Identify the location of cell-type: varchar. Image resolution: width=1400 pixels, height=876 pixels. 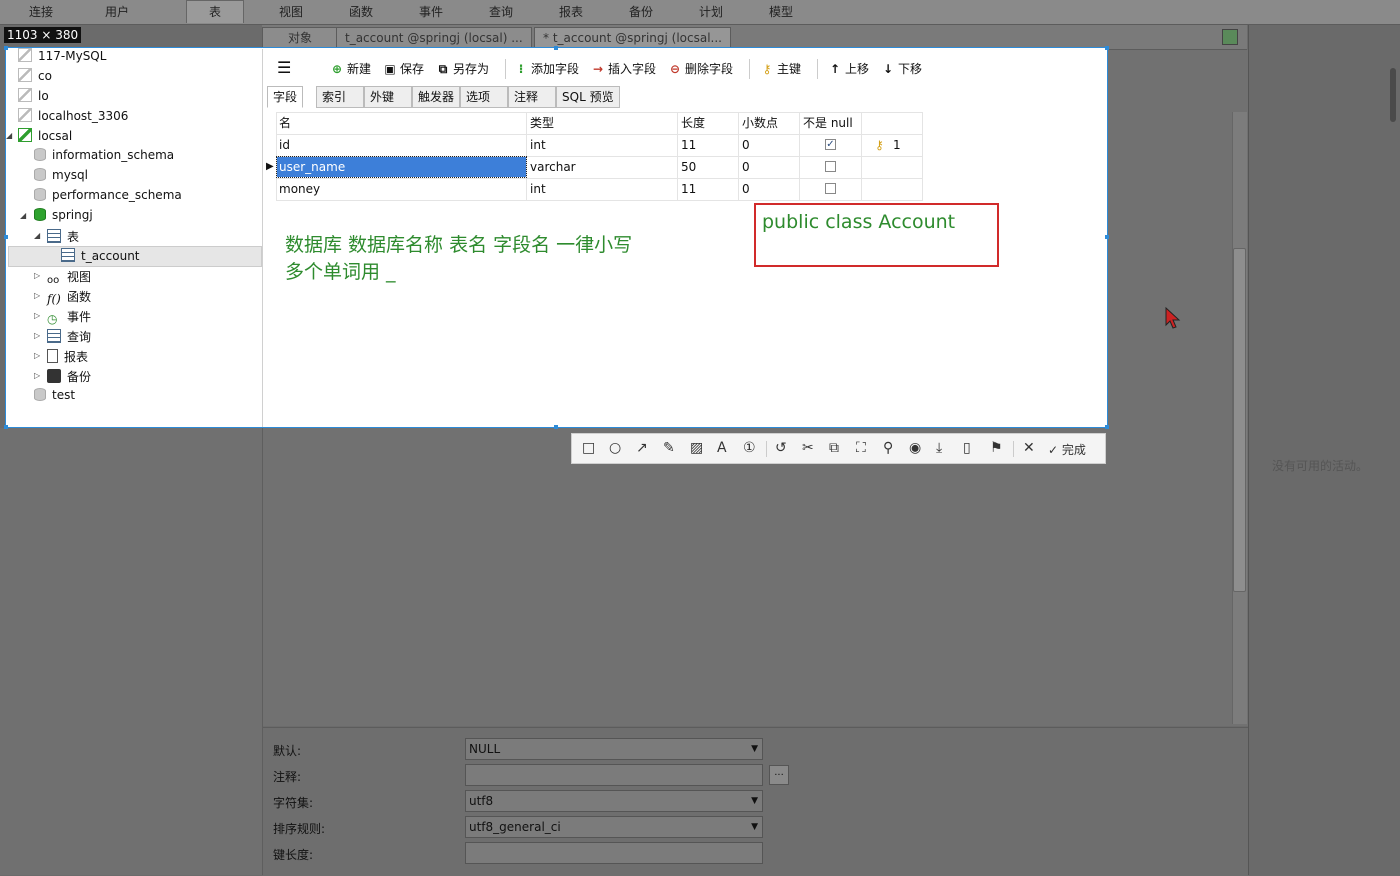
(553, 167).